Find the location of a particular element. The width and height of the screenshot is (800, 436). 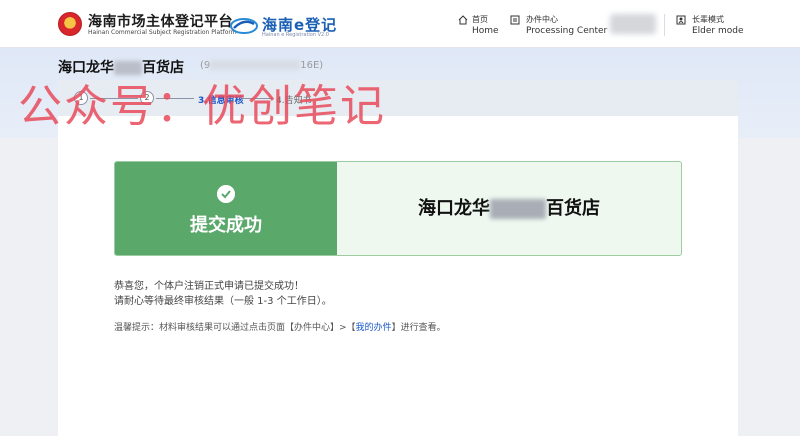

success-company-redacted is located at coordinates (518, 209).